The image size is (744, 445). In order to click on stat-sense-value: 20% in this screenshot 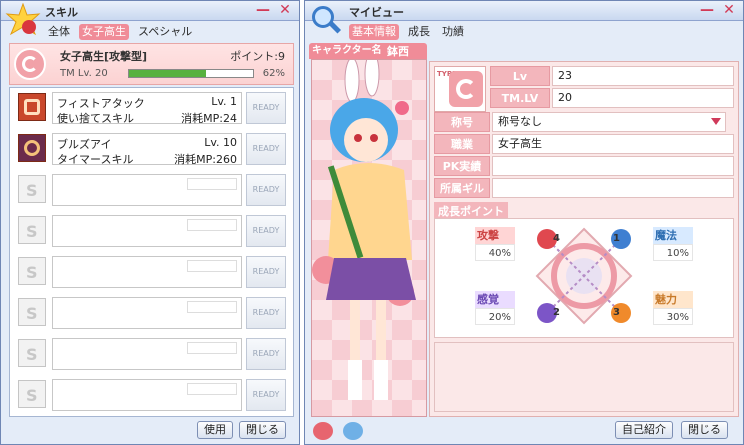, I will do `click(495, 316)`.